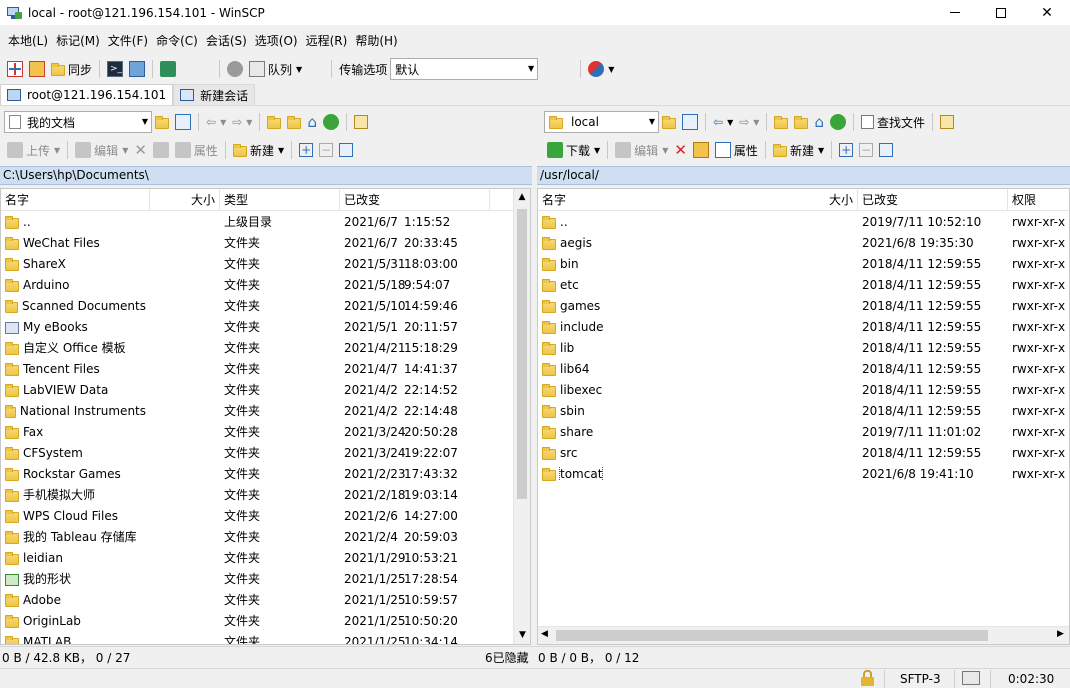 The width and height of the screenshot is (1070, 688). I want to click on menu-item: 会话(S), so click(226, 41).